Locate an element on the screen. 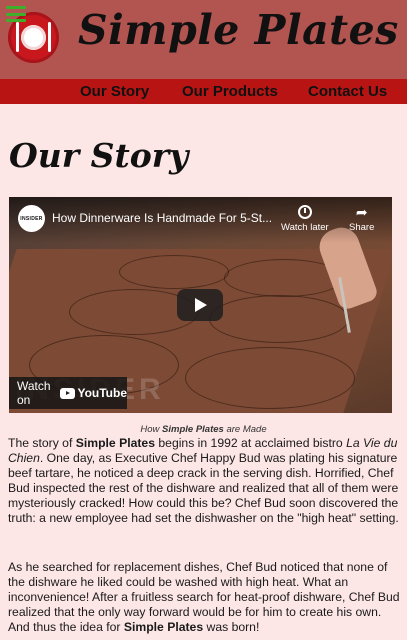  youtube-play-icon is located at coordinates (68, 393).